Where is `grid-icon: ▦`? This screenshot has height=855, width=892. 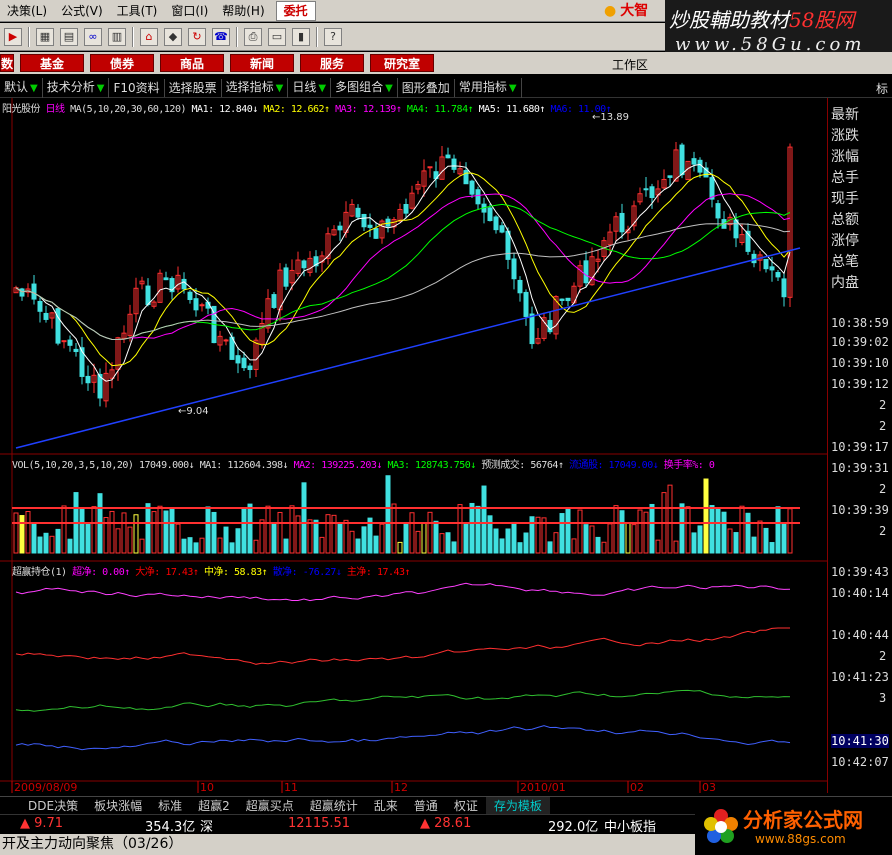
grid-icon: ▦ is located at coordinates (45, 36).